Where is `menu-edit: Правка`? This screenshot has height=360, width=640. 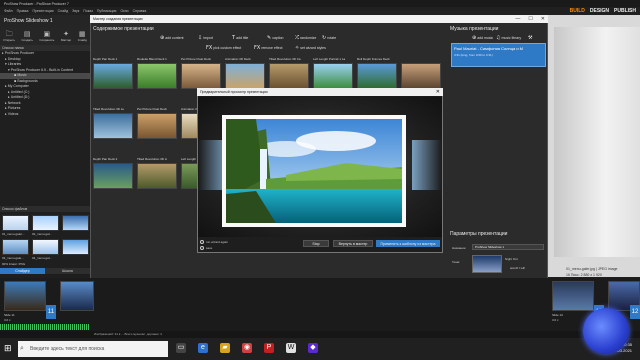
menu-edit: Правка is located at coordinates (23, 11).